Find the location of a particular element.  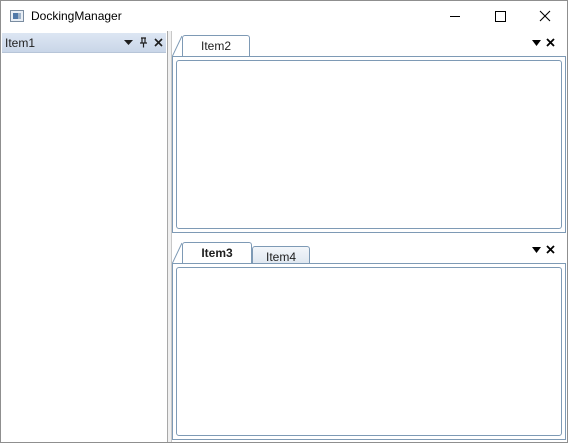

close-window-button is located at coordinates (545, 16).